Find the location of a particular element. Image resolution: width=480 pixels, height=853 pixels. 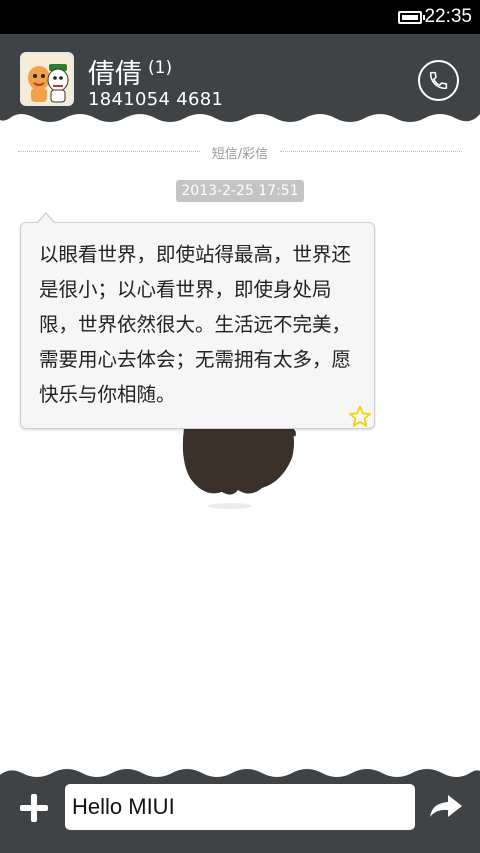

battery-icon is located at coordinates (411, 17).